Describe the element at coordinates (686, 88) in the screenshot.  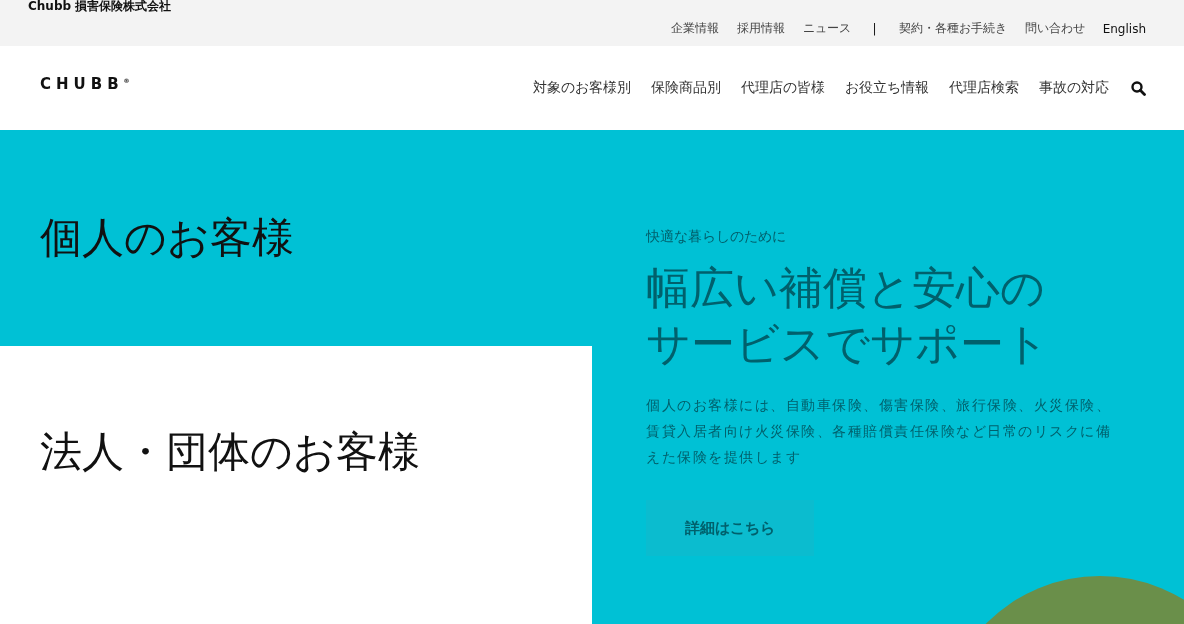
I see `nav-link: 保険商品別` at that location.